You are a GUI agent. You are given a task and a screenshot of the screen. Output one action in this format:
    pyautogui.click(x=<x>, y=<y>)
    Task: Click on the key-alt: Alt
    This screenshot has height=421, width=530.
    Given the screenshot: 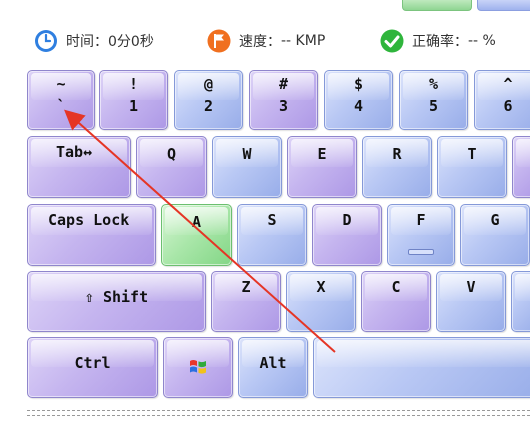 What is the action you would take?
    pyautogui.click(x=273, y=367)
    